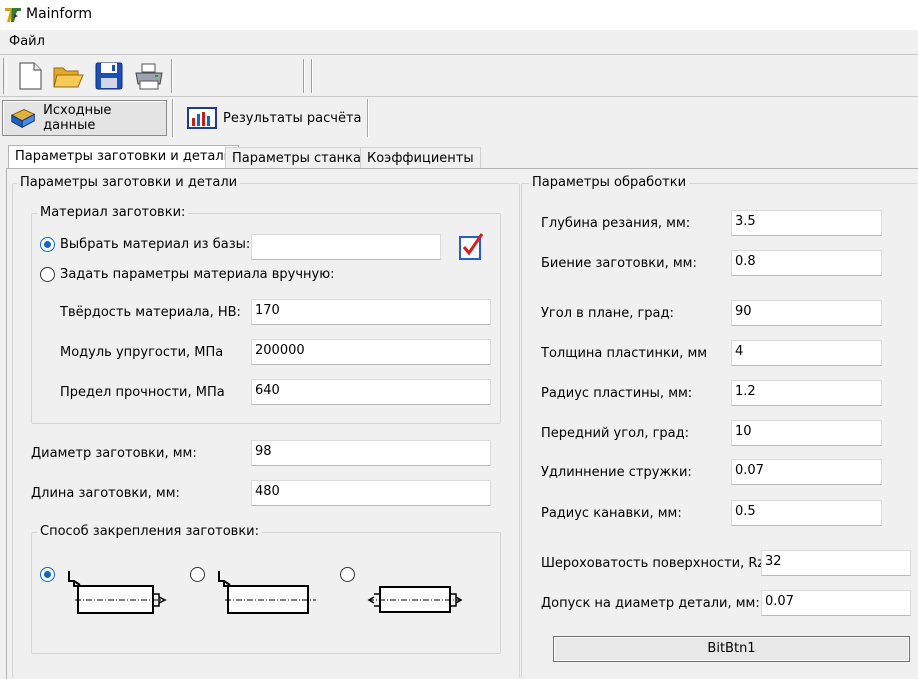 The height and width of the screenshot is (679, 918). I want to click on toolbar-grip, so click(5, 76).